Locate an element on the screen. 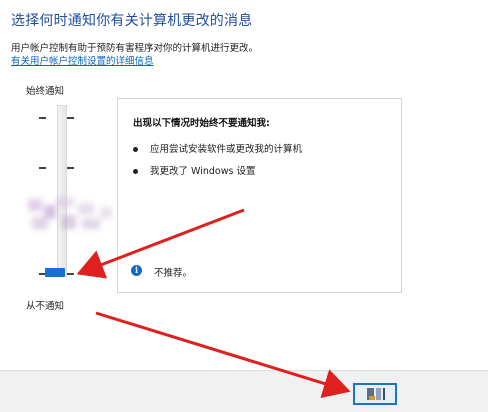 The height and width of the screenshot is (412, 488). button-glyph-icon is located at coordinates (376, 394).